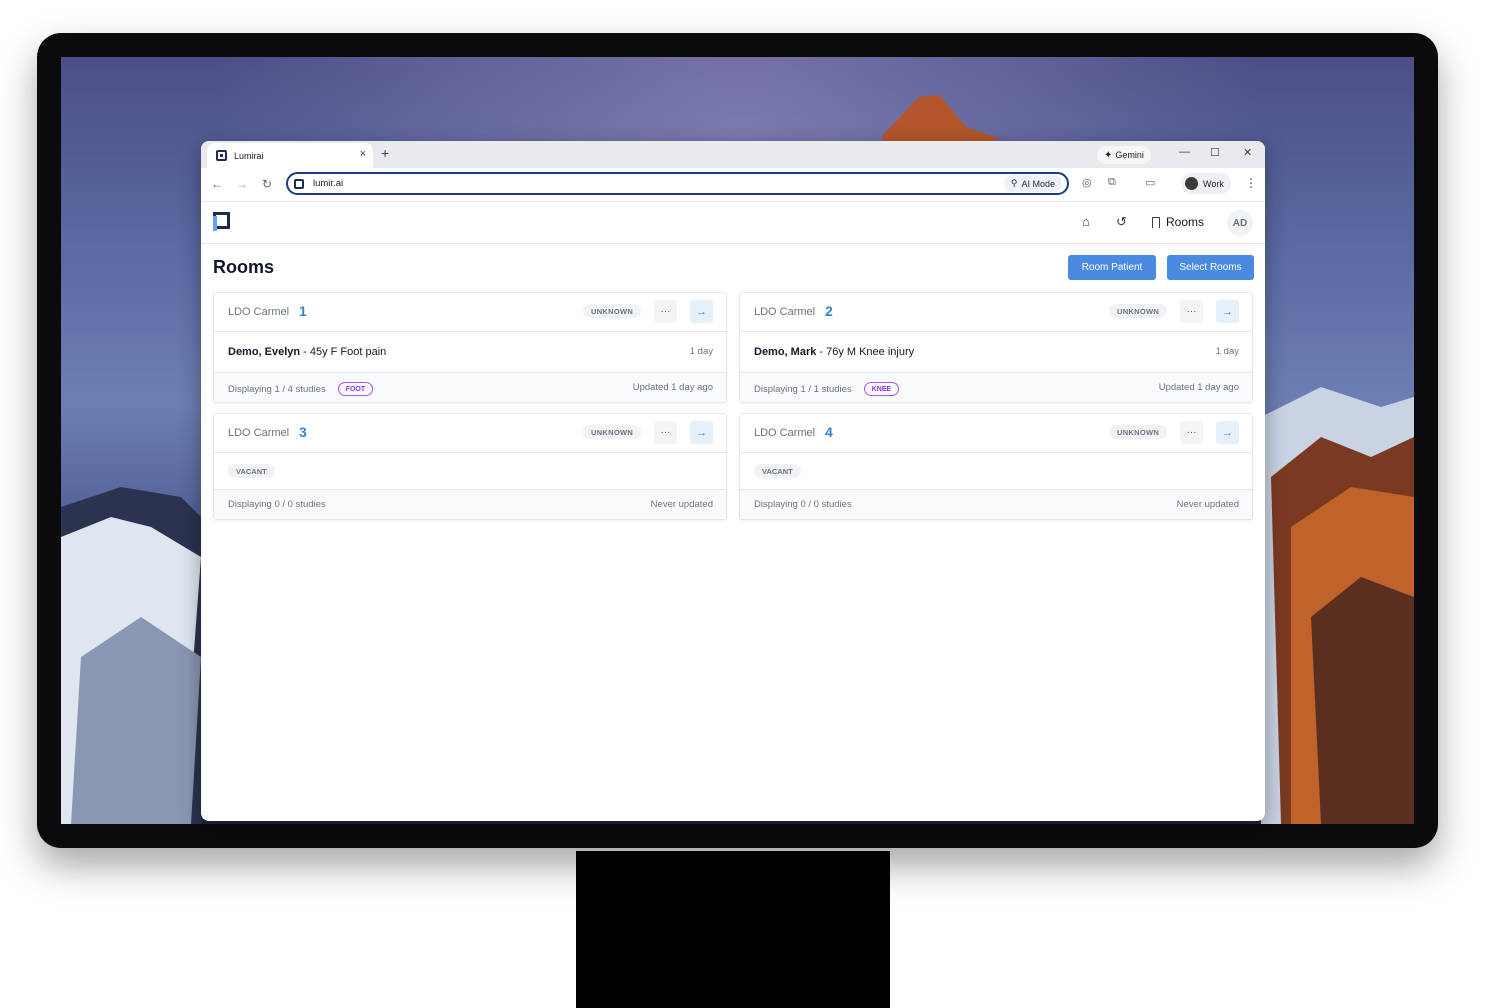 This screenshot has width=1500, height=1008. Describe the element at coordinates (996, 352) in the screenshot. I see `patient-row: Demo, Mark - 76y M Knee injury 1 day` at that location.